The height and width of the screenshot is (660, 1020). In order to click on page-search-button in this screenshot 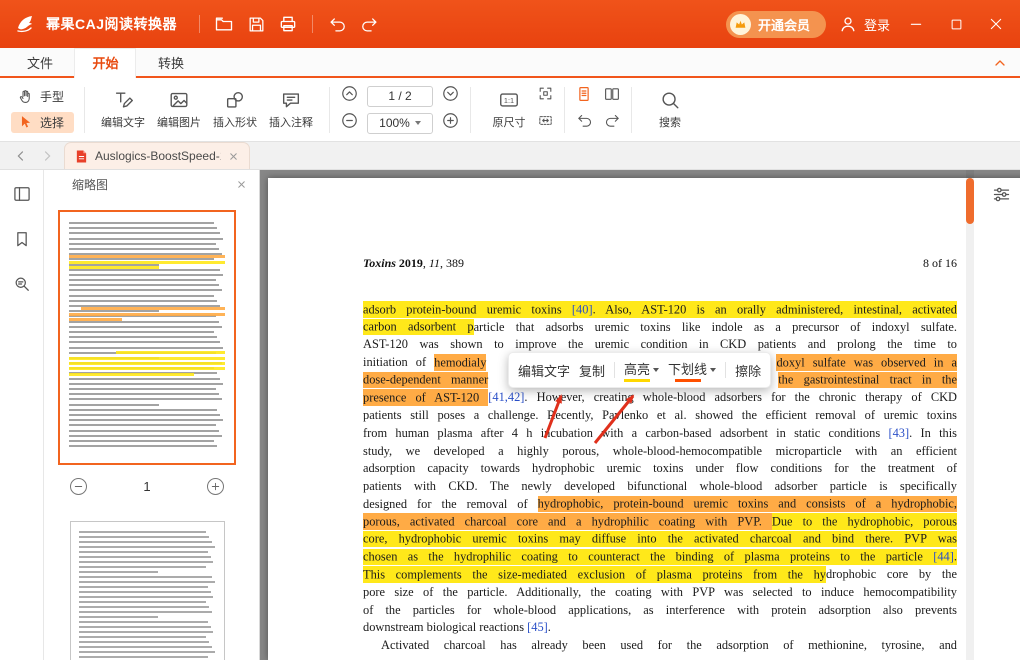, I will do `click(22, 286)`.